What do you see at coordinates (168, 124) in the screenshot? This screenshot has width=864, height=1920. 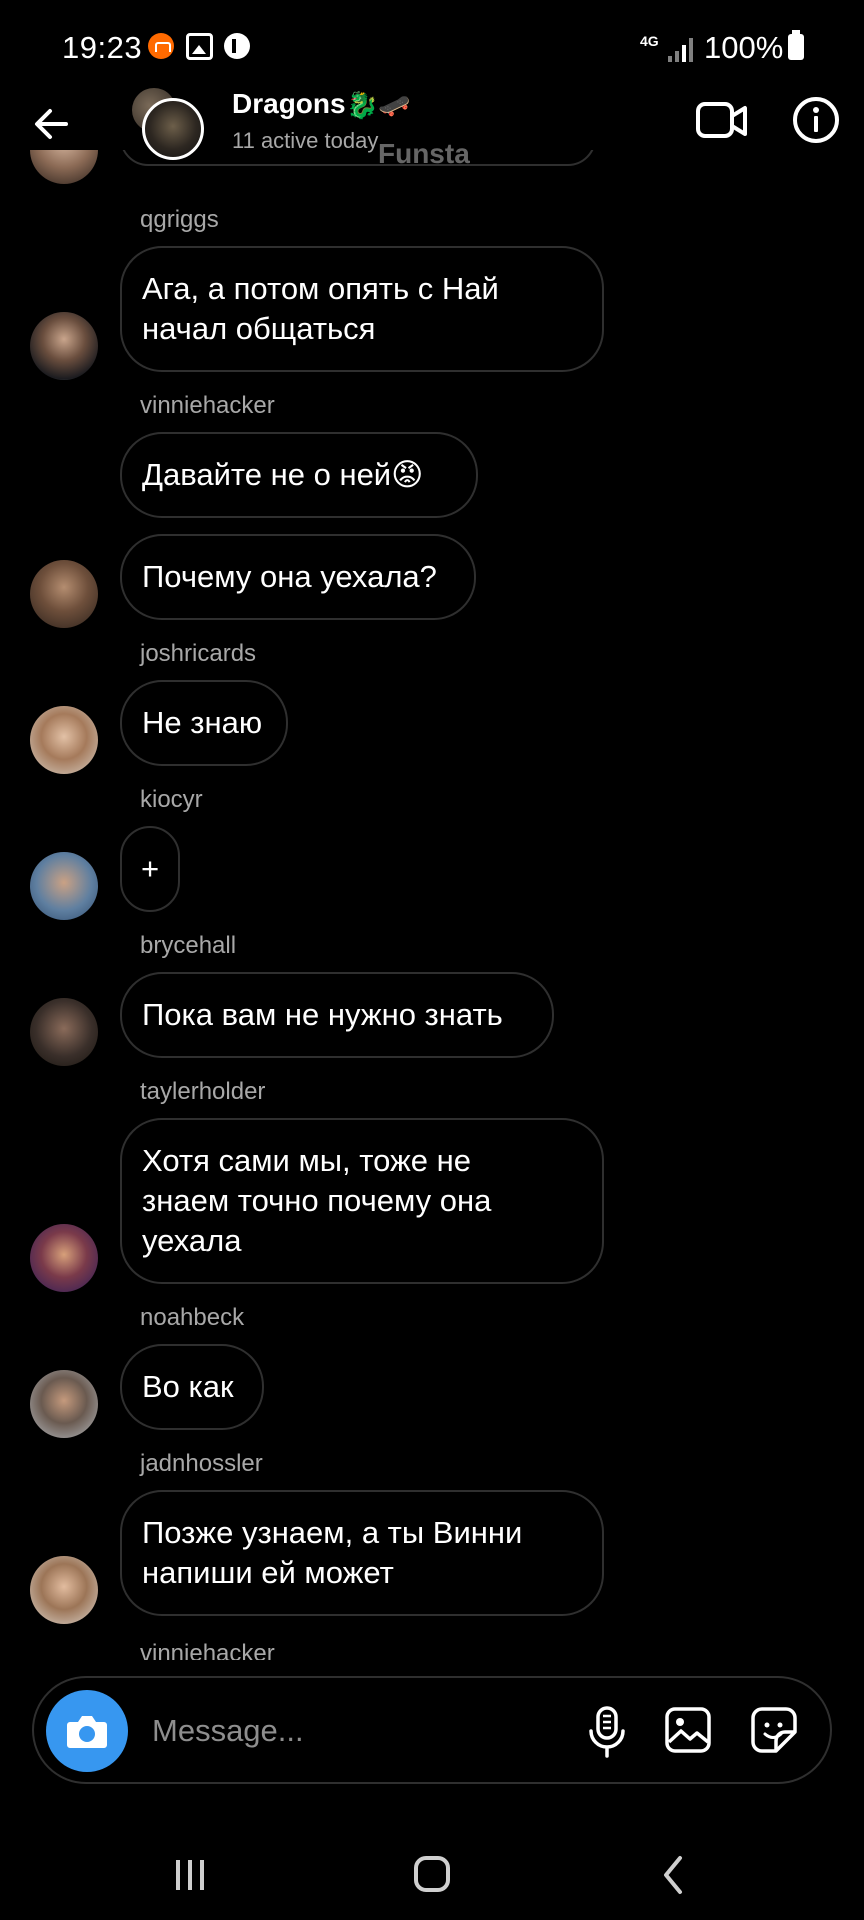 I see `group-avatar` at bounding box center [168, 124].